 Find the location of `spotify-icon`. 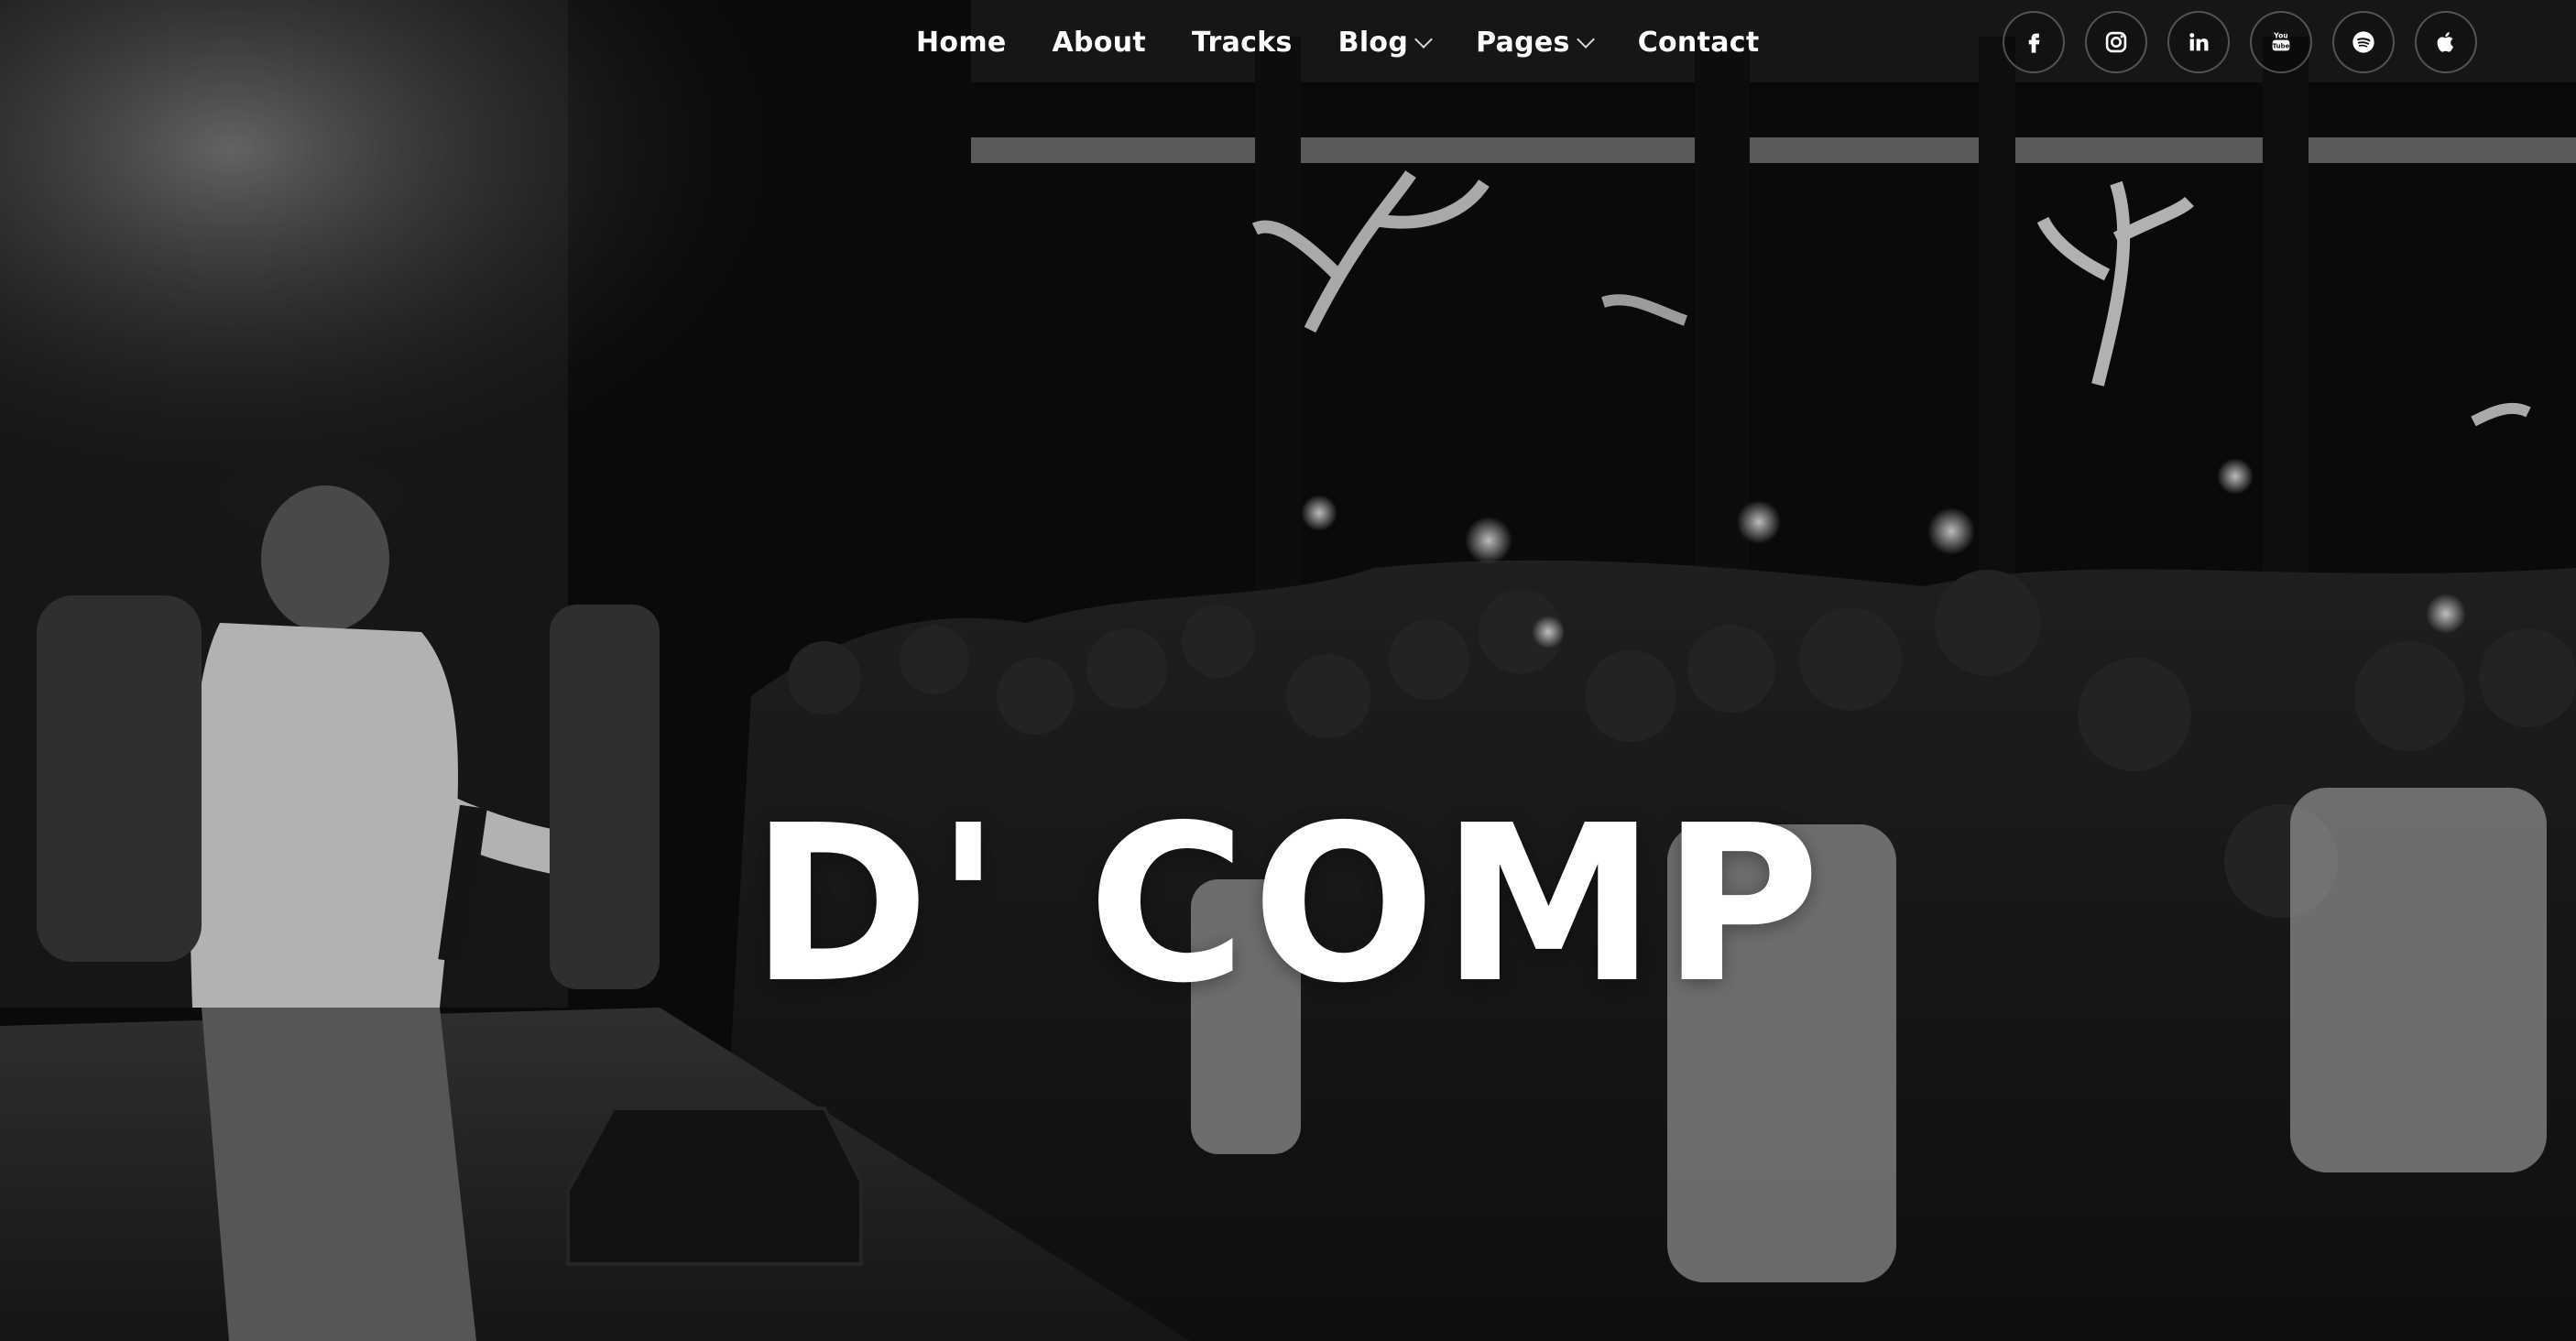

spotify-icon is located at coordinates (2363, 42).